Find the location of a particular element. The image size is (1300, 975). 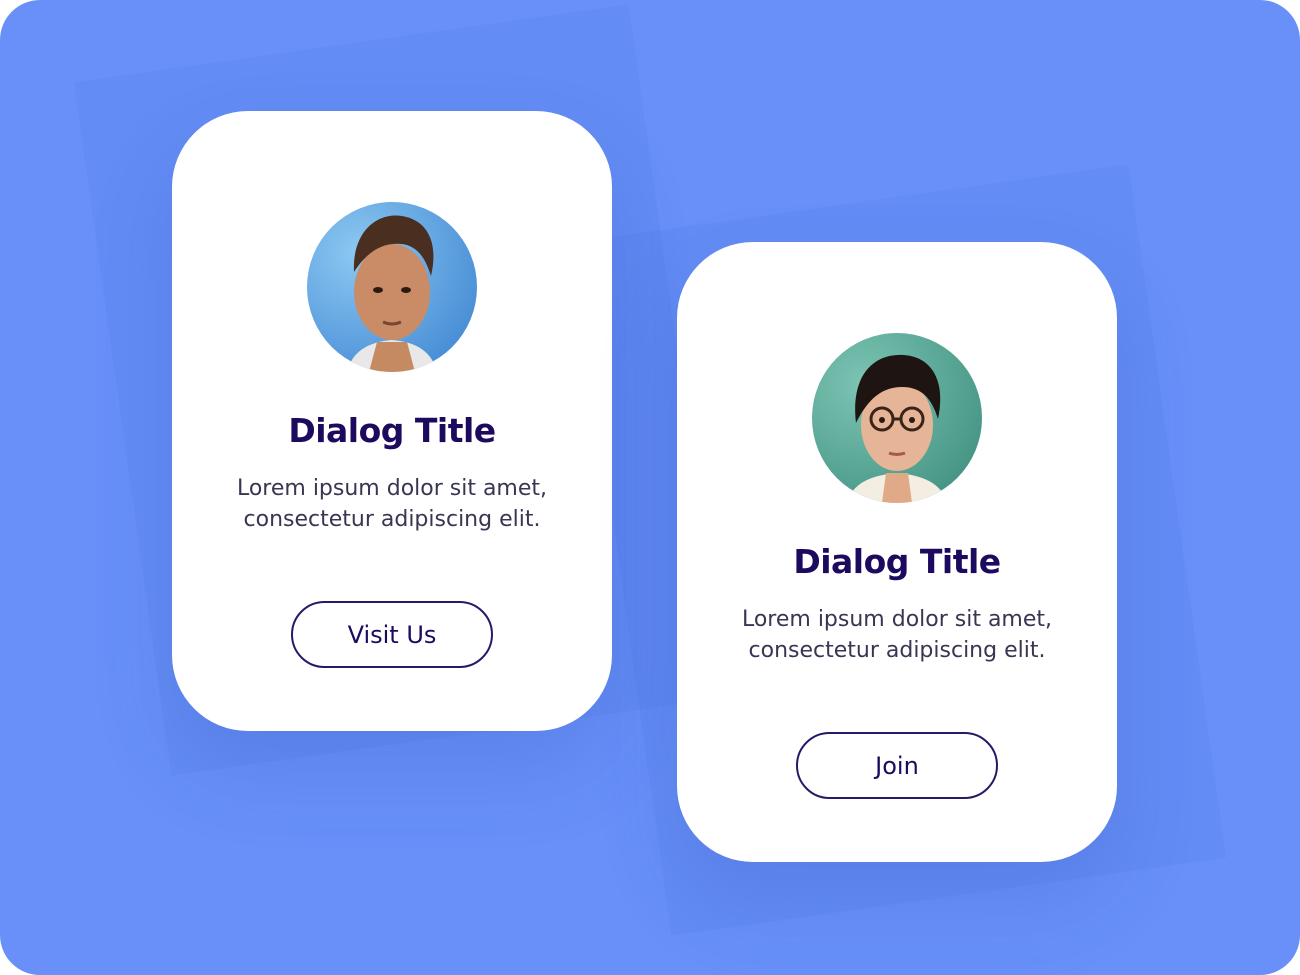

avatar-boy-glasses-icon is located at coordinates (897, 418).